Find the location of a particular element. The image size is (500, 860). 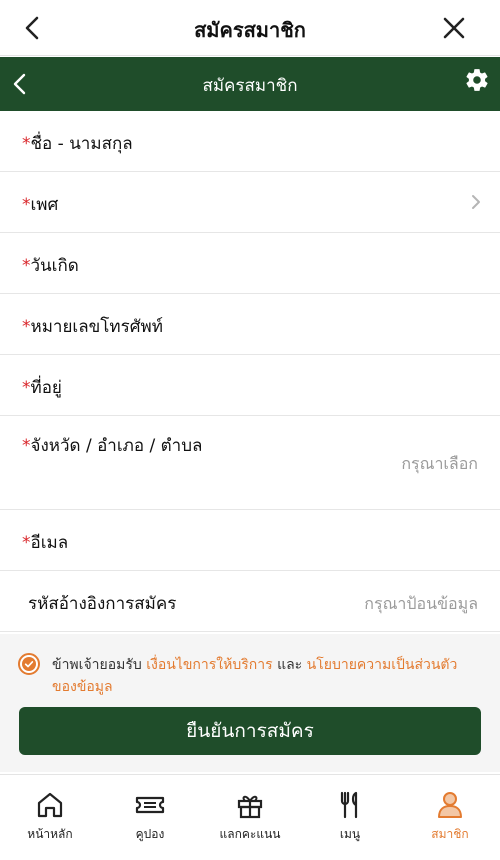

field-label: *จังหวัด / อำเภอ / ตำบล is located at coordinates (122, 446).